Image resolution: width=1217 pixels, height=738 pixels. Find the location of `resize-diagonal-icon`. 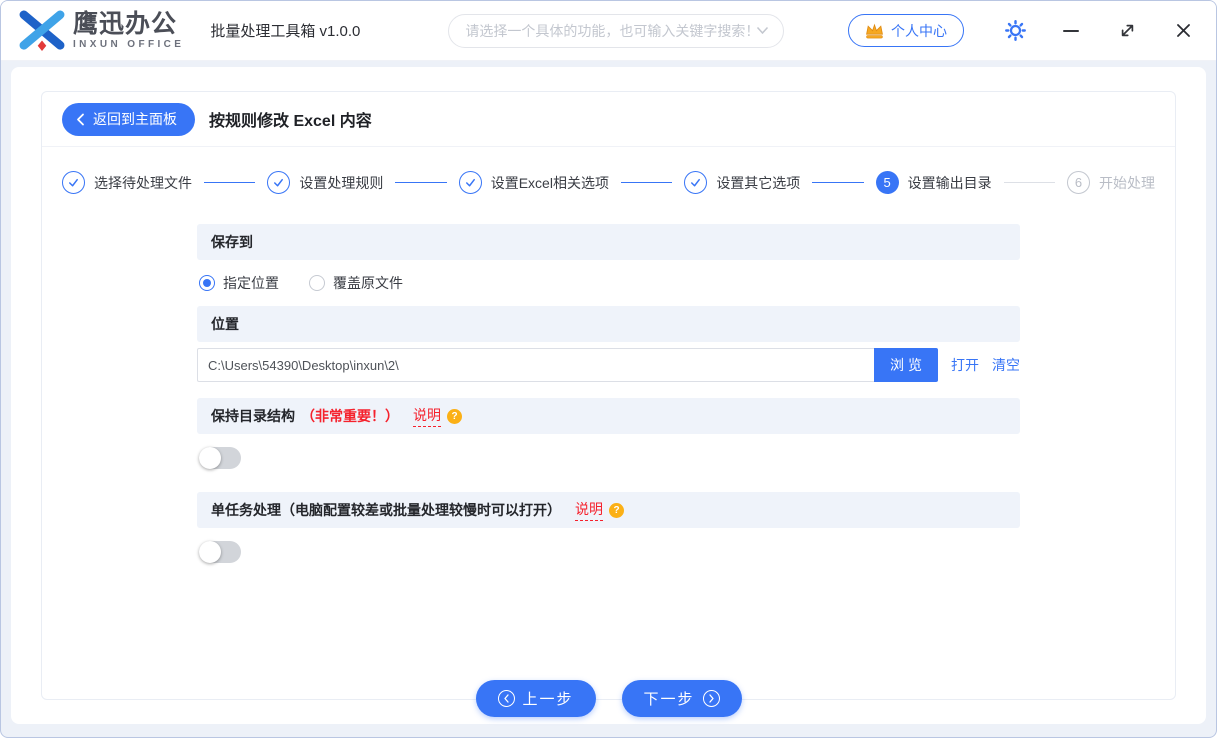

resize-diagonal-icon is located at coordinates (1127, 30).